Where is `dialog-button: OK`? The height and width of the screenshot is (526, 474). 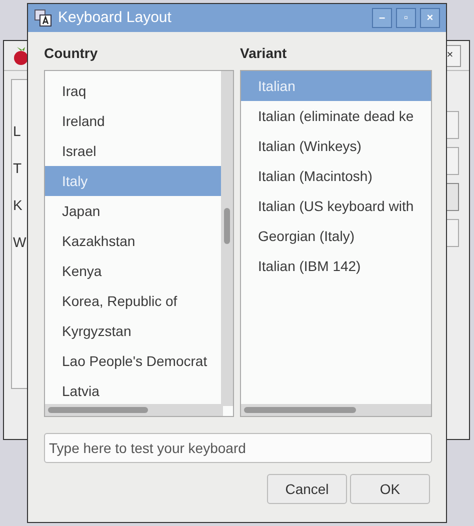
dialog-button: OK is located at coordinates (390, 489).